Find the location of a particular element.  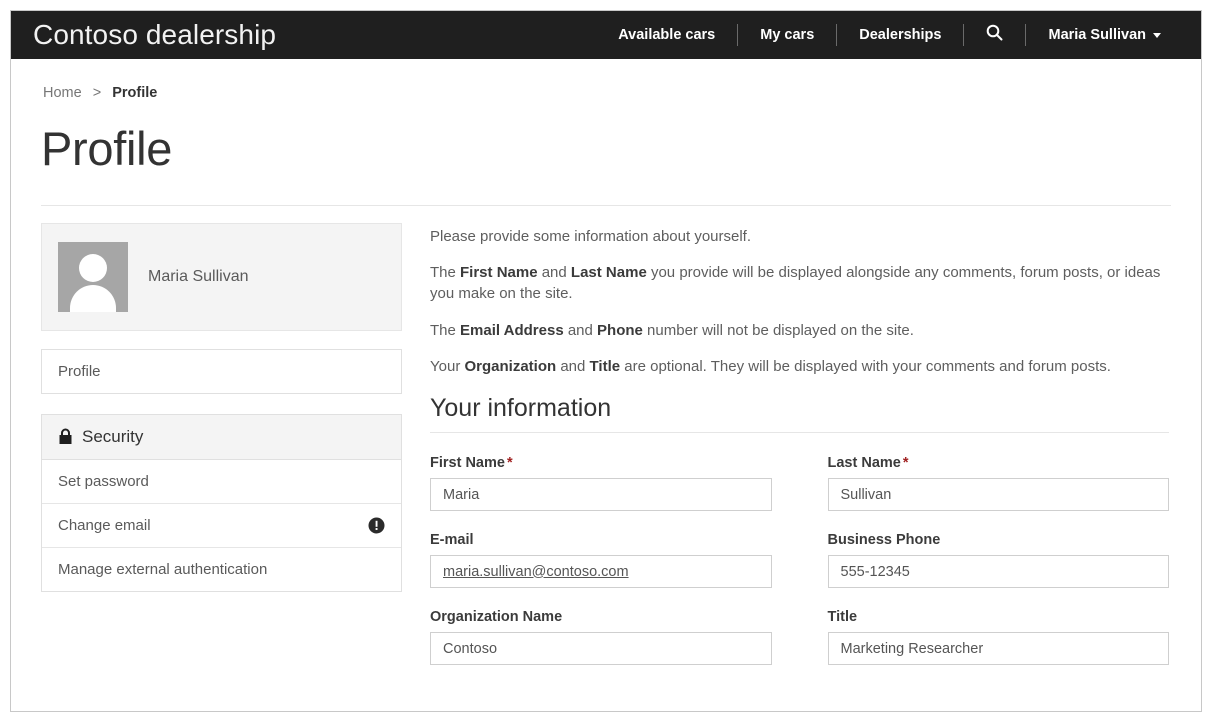

profile-nav-list: Profile is located at coordinates (221, 371).